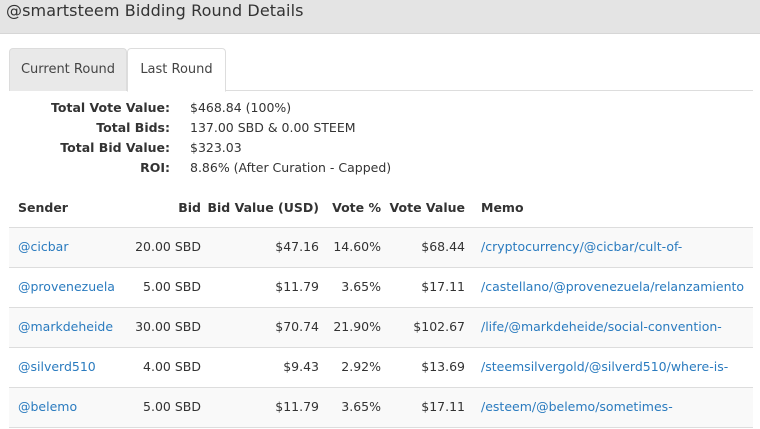  Describe the element at coordinates (189, 207) in the screenshot. I see `column-bid: Bid` at that location.